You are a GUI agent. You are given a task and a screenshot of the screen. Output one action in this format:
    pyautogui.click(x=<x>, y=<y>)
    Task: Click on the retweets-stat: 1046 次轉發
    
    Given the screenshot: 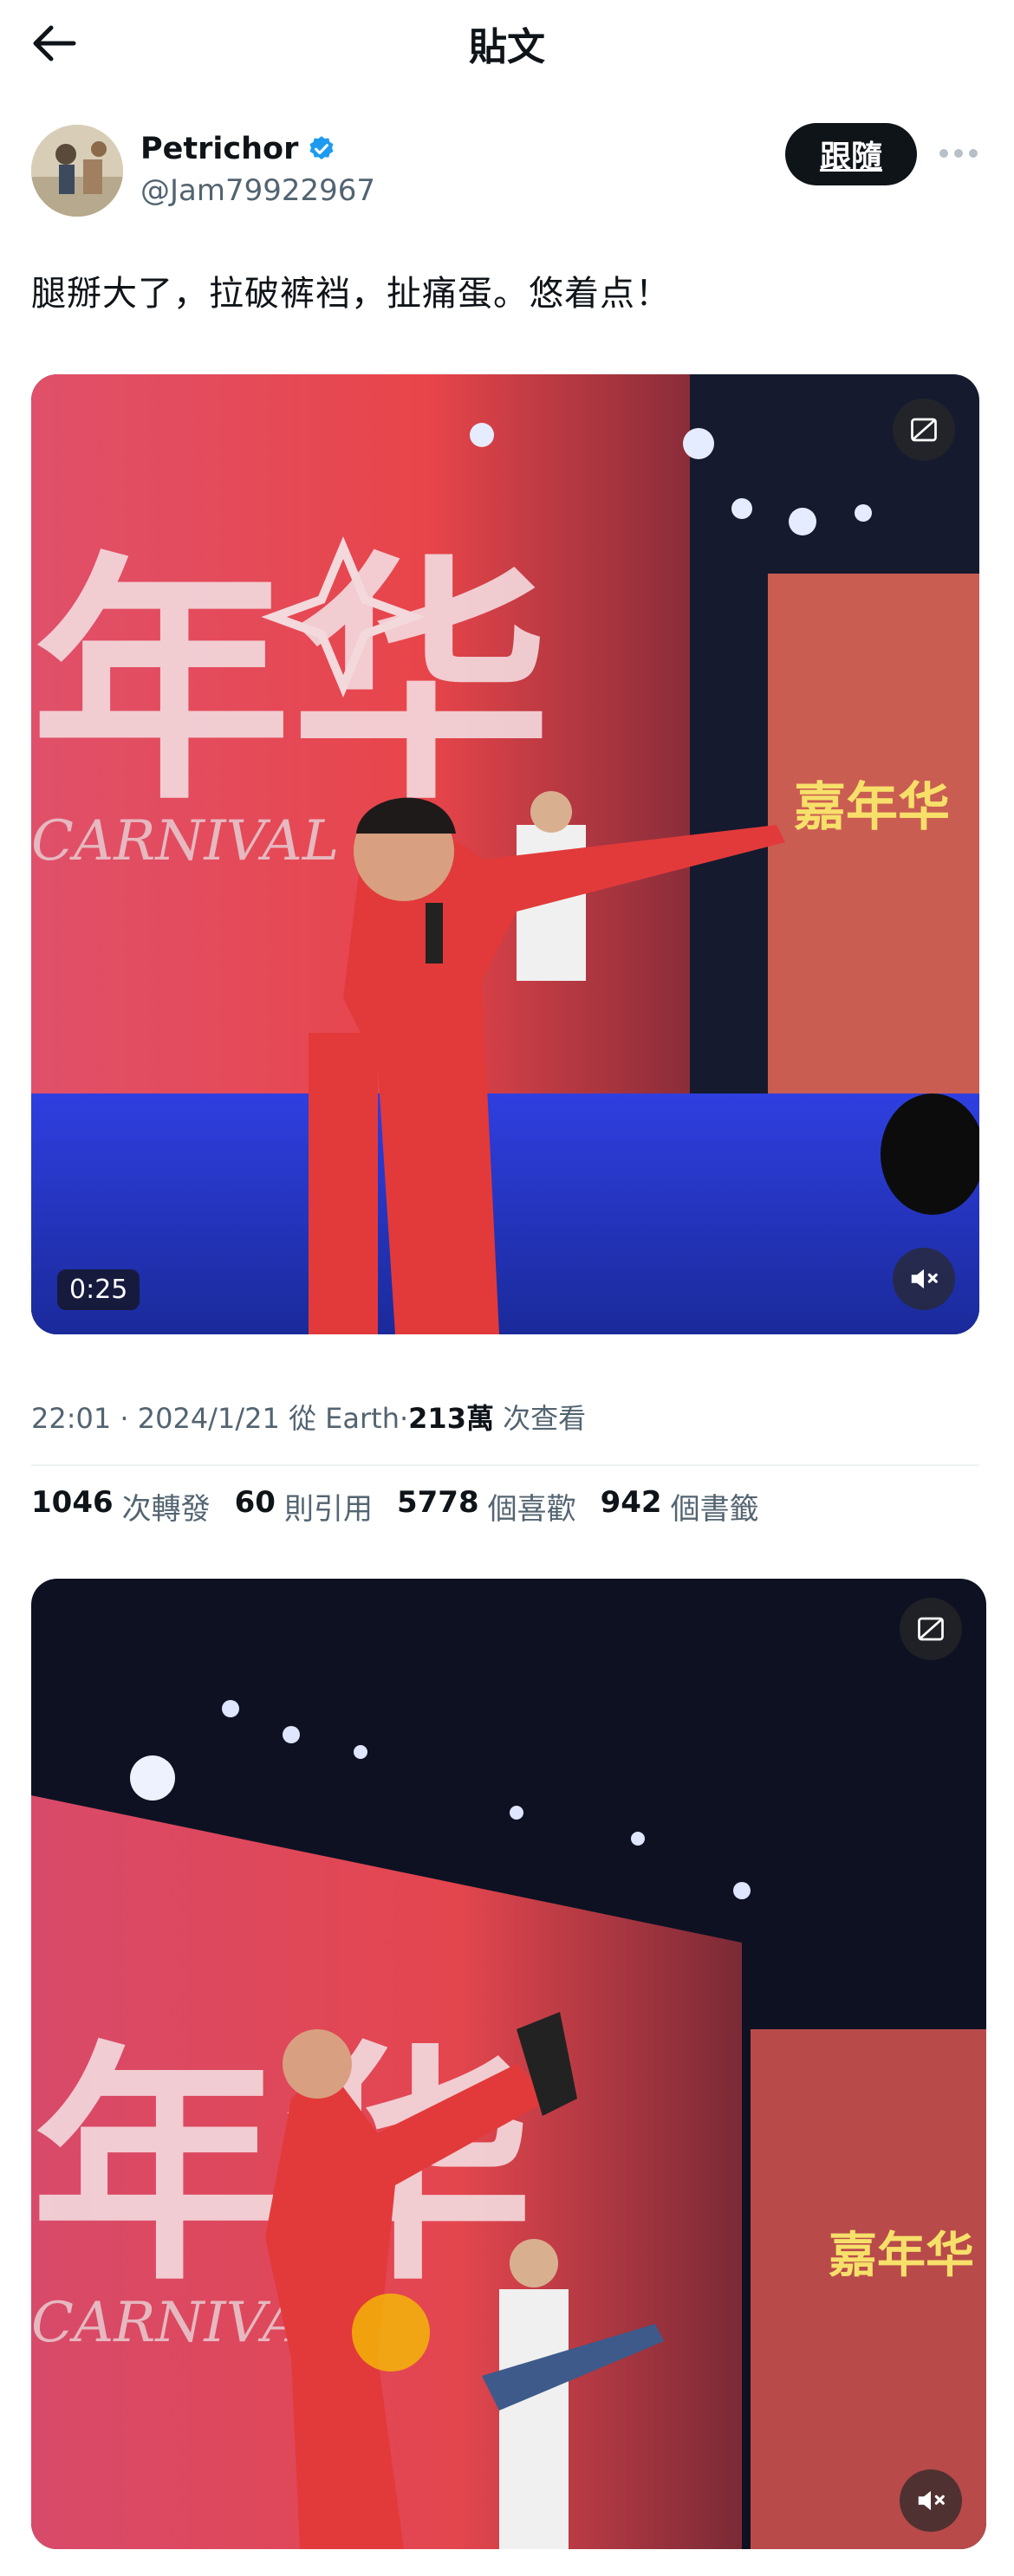 What is the action you would take?
    pyautogui.click(x=121, y=1507)
    